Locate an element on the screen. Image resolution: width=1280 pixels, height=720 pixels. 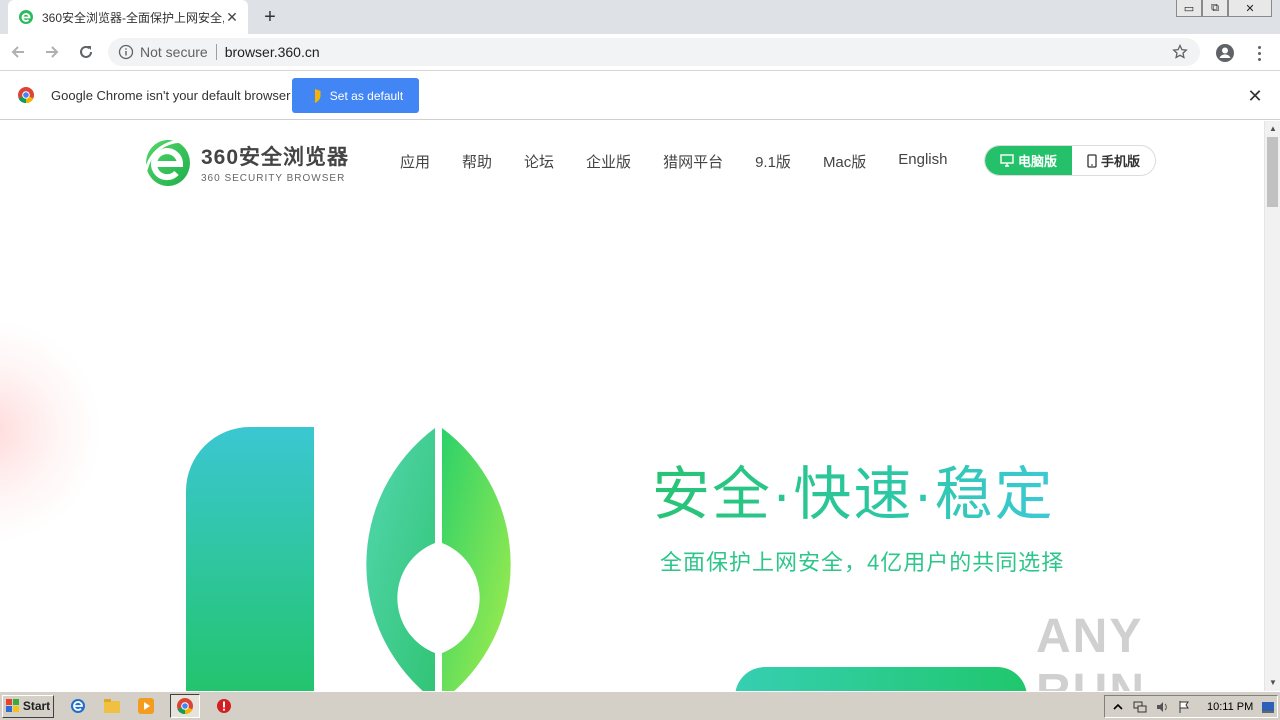
download-button is located at coordinates (881, 679).